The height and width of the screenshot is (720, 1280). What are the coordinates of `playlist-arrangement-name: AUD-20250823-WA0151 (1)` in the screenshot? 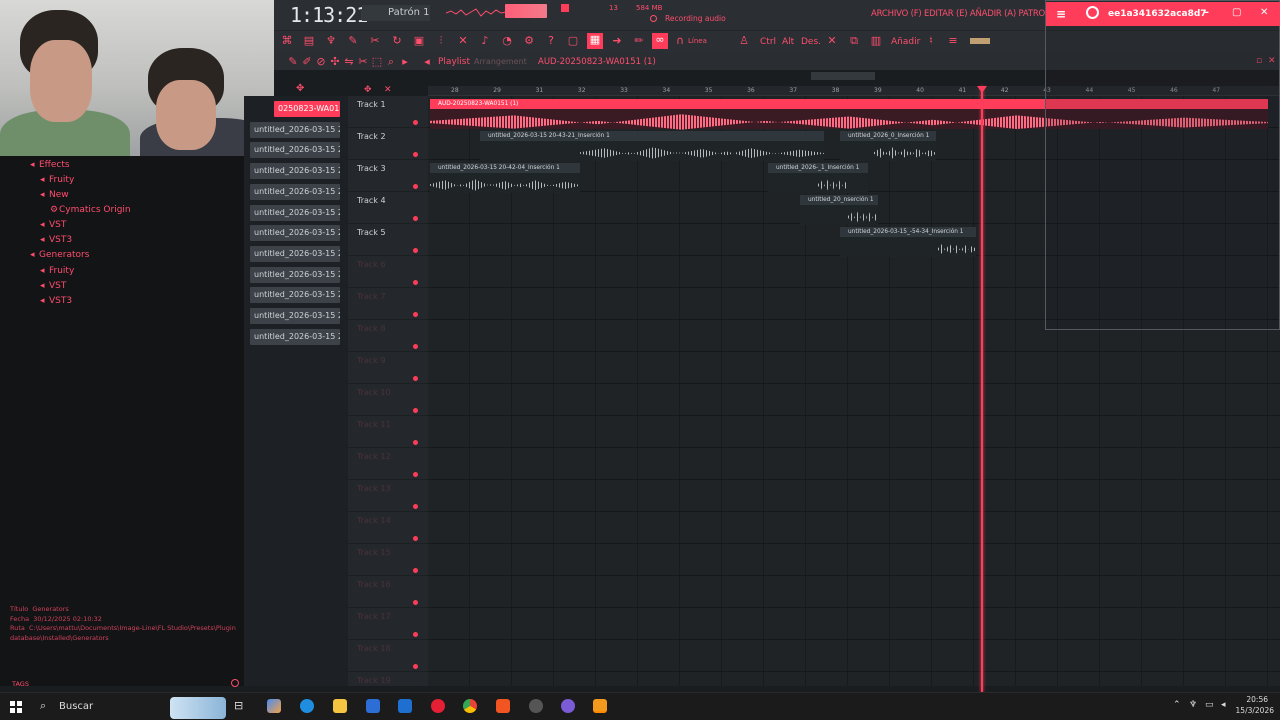 It's located at (597, 62).